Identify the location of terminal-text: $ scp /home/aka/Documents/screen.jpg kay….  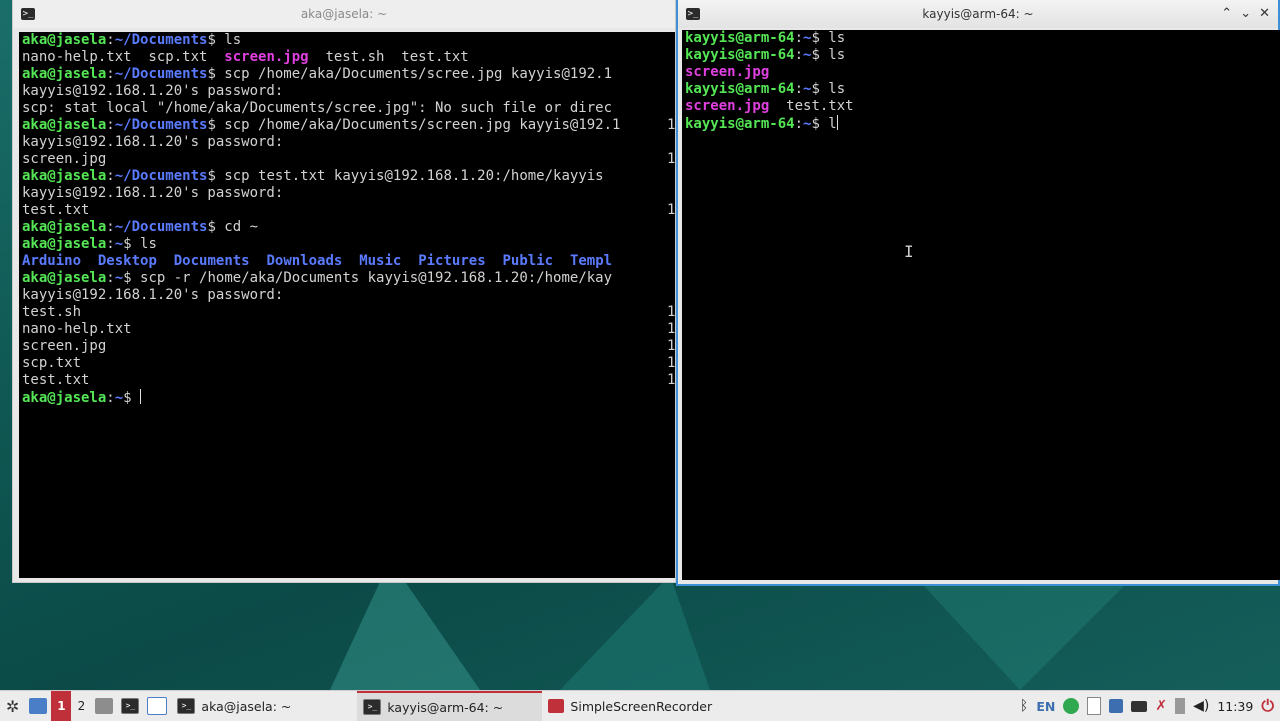
(414, 125).